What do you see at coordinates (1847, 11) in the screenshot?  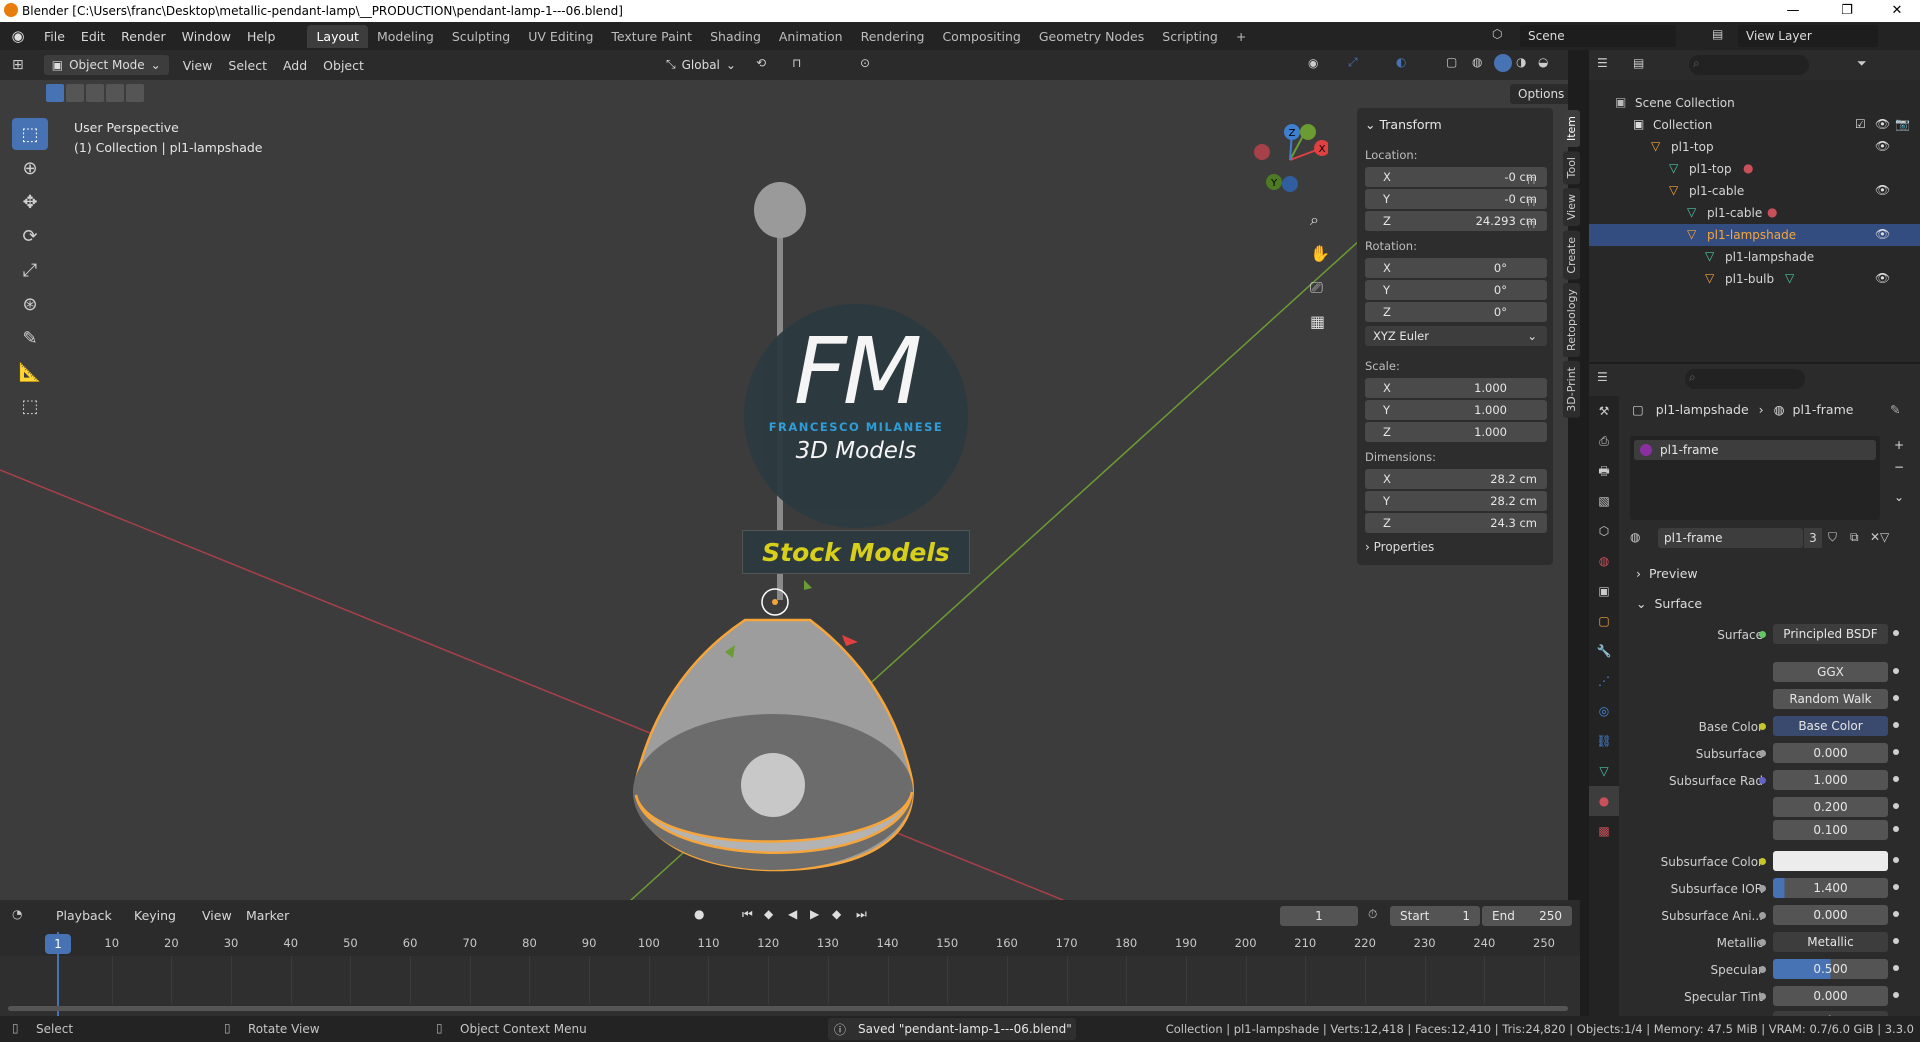 I see `maximize-button: ❐` at bounding box center [1847, 11].